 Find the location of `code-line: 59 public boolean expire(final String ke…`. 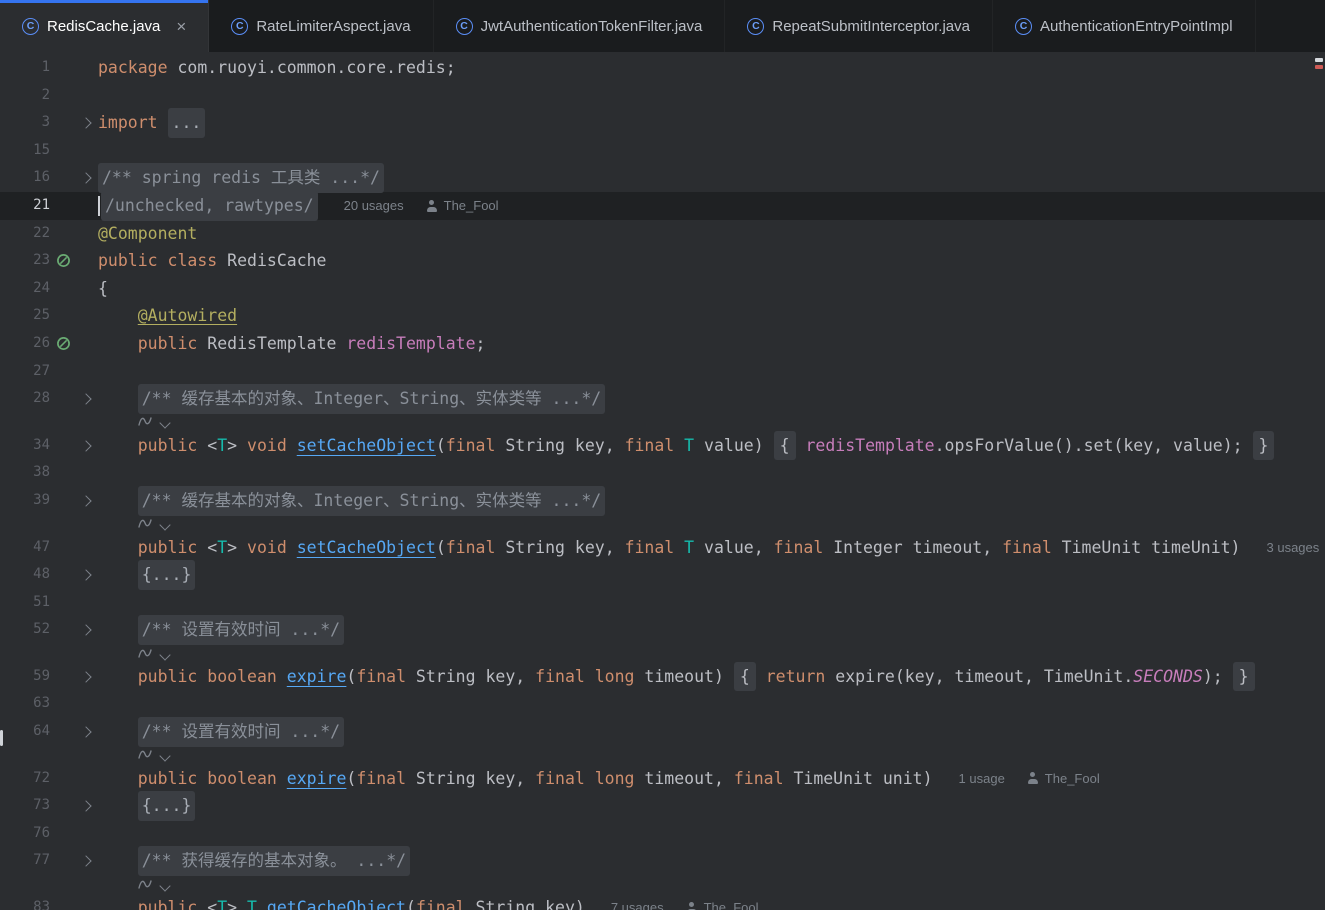

code-line: 59 public boolean expire(final String ke… is located at coordinates (662, 676).